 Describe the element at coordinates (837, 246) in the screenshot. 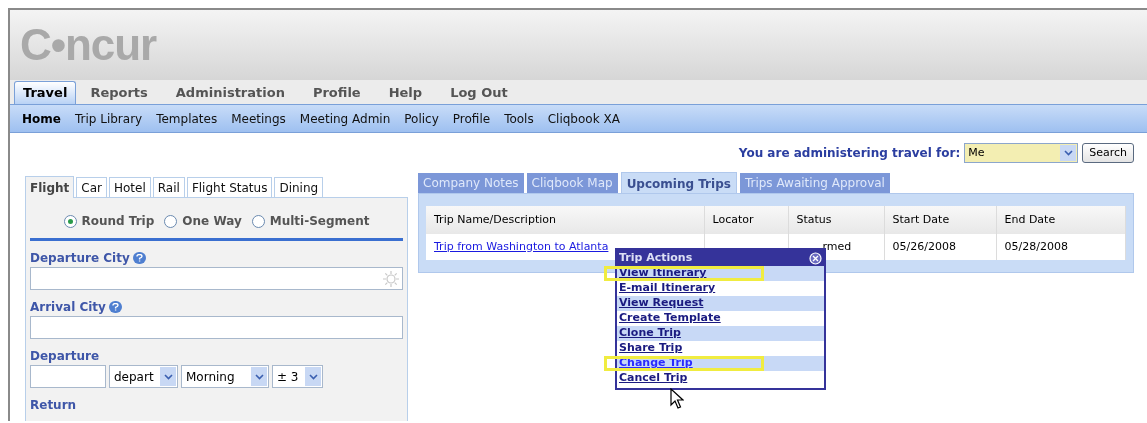

I see `table-cell: rmed` at that location.